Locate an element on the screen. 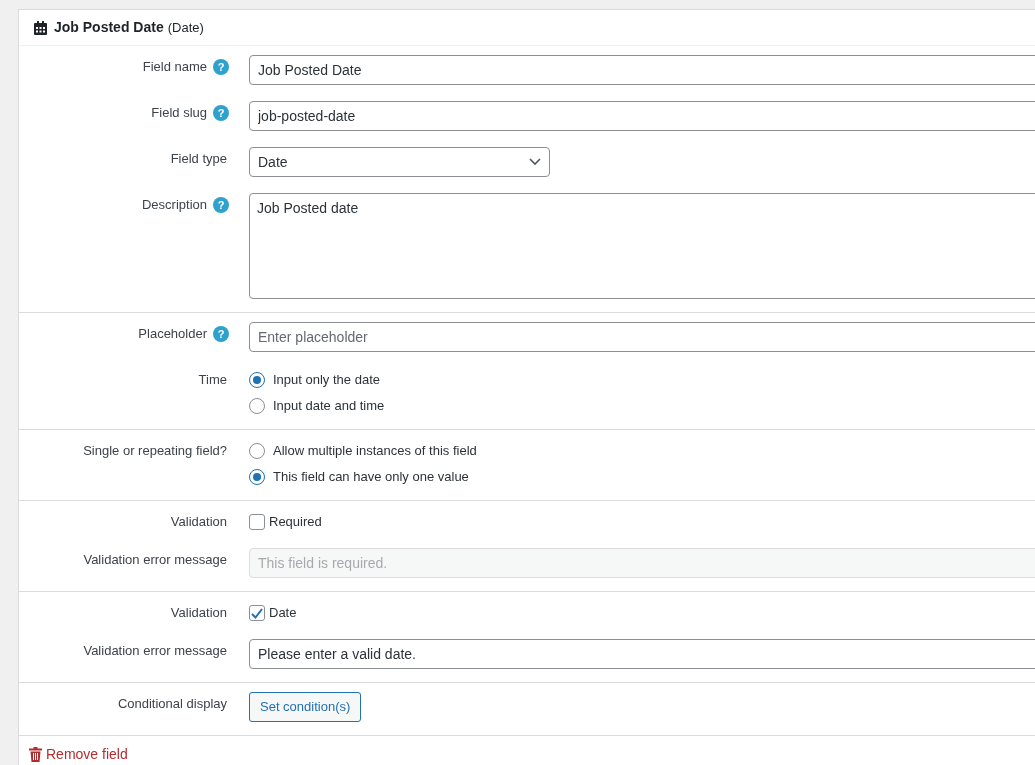 The height and width of the screenshot is (765, 1035). field-label: Field name is located at coordinates (174, 67).